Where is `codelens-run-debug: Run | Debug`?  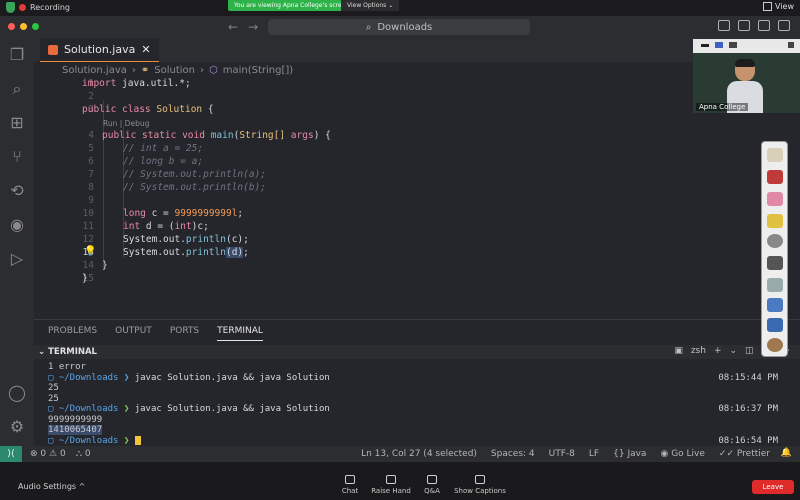 codelens-run-debug: Run | Debug is located at coordinates (126, 123).